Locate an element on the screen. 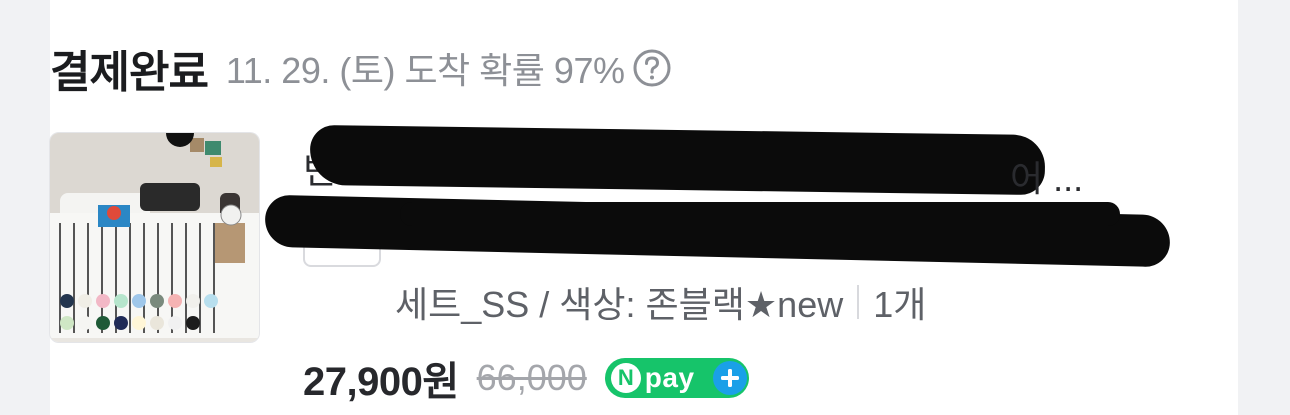 This screenshot has height=415, width=1290. order-status-title: 결제완료 is located at coordinates (129, 72).